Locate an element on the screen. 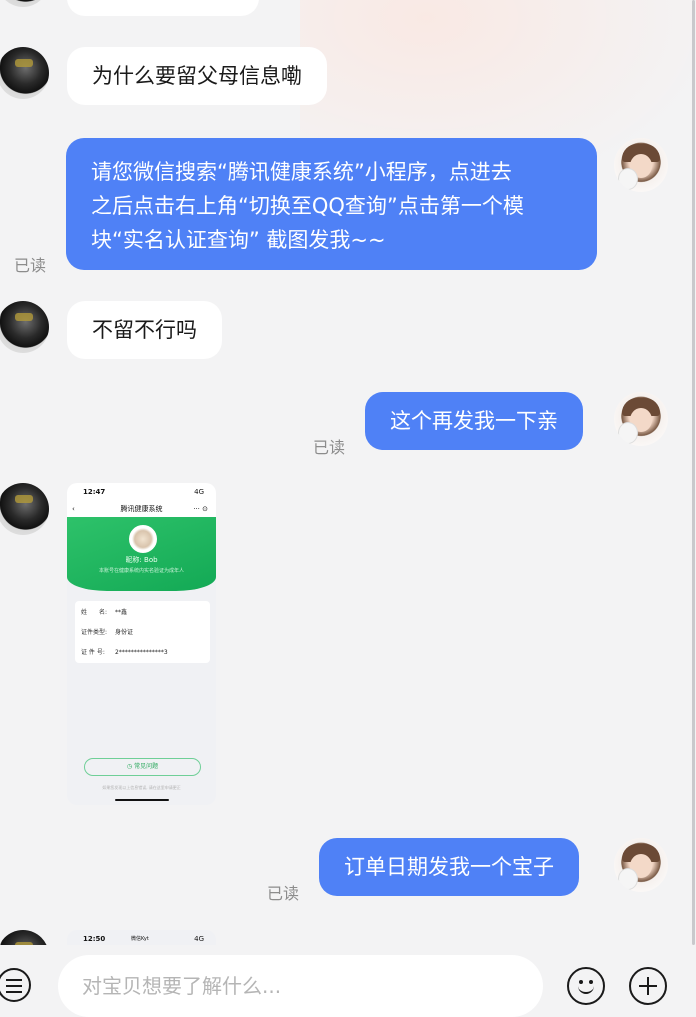 The image size is (696, 1017). status-time: 12:47 is located at coordinates (94, 492).